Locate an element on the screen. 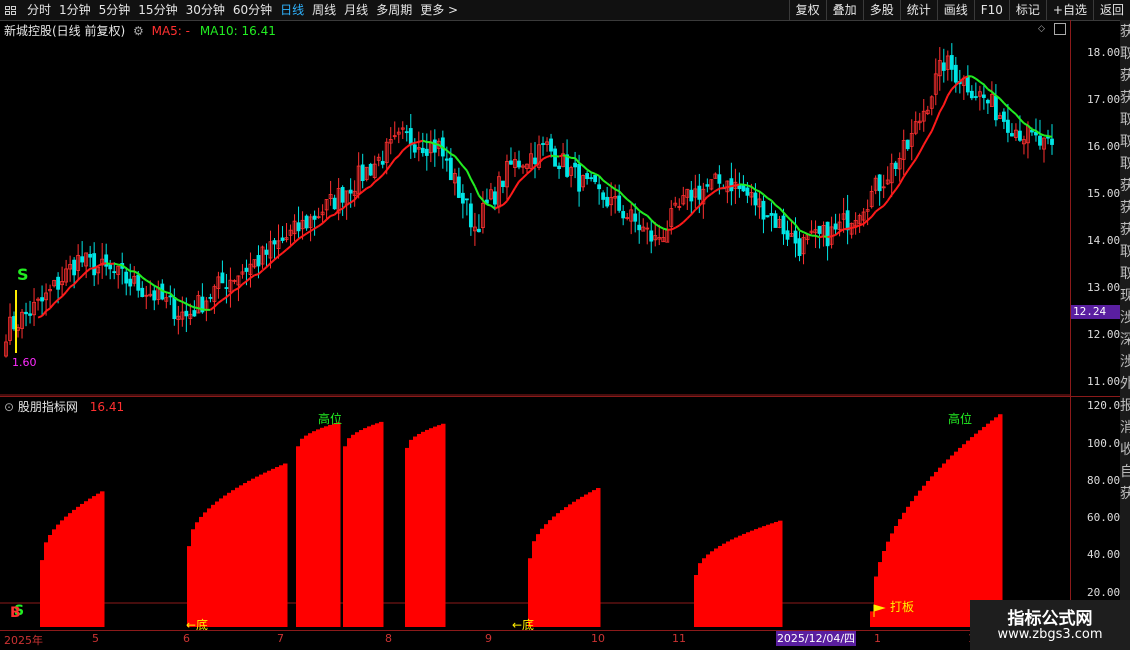 This screenshot has width=1130, height=650. toolbar-button-6: 标记 is located at coordinates (1027, 10).